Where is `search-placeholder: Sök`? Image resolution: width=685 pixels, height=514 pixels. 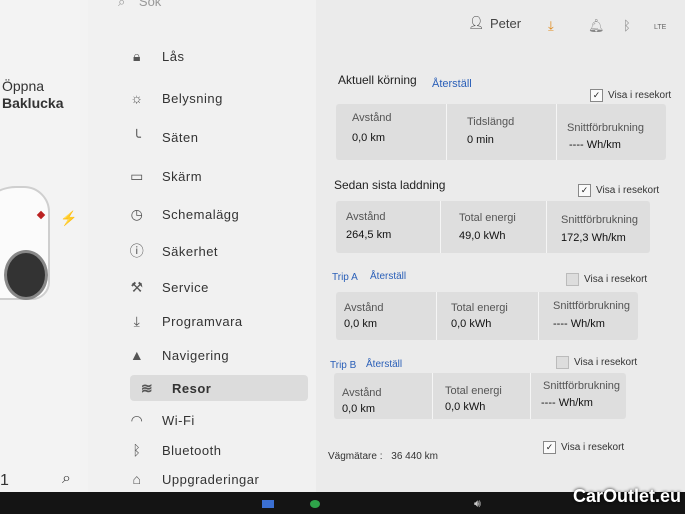 search-placeholder: Sök is located at coordinates (150, 4).